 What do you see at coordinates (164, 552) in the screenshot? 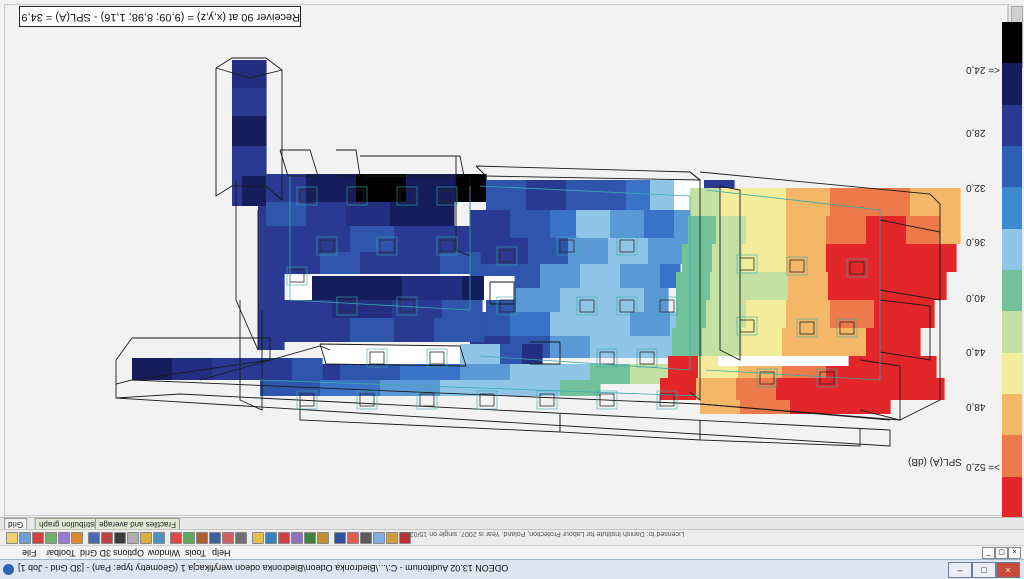
I see `menu-window: Window` at bounding box center [164, 552].